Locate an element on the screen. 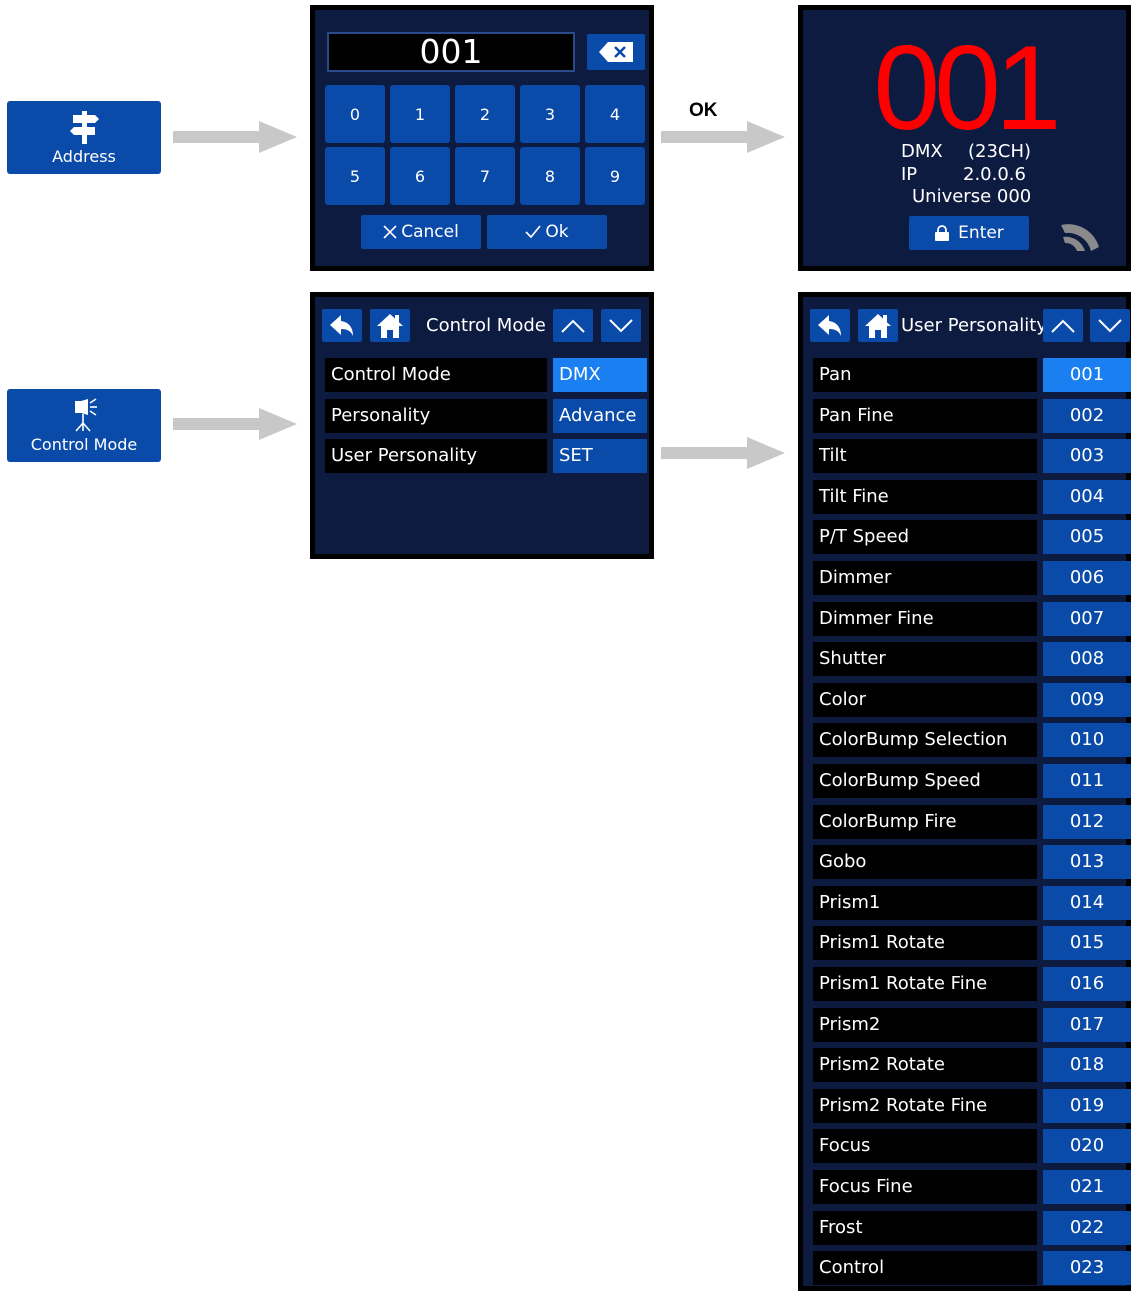  channel-row-label: Dimmer Fine is located at coordinates (925, 618).